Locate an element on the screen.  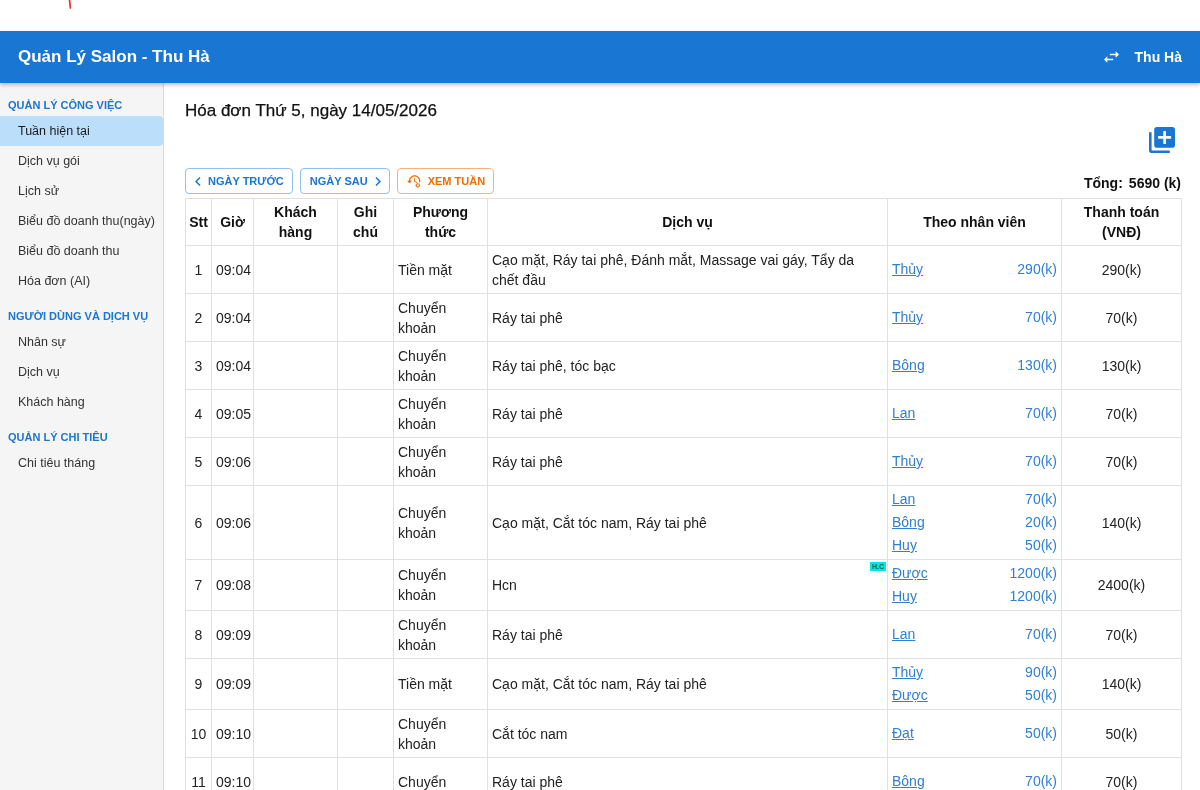
table-cell: 09:08 is located at coordinates (232, 585).